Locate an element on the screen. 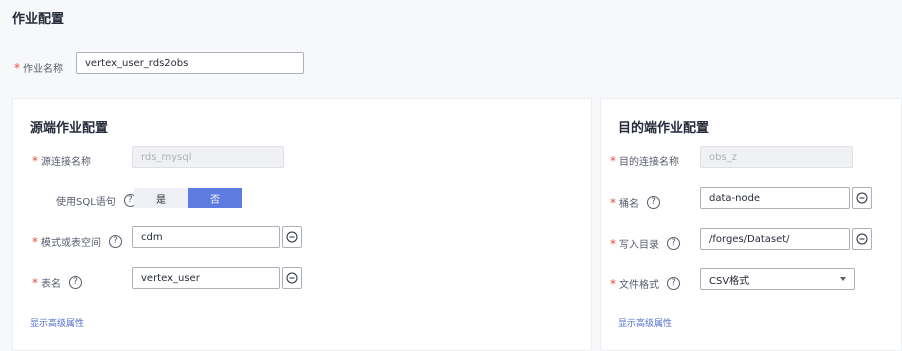 The image size is (902, 351). table-browse-button is located at coordinates (292, 278).